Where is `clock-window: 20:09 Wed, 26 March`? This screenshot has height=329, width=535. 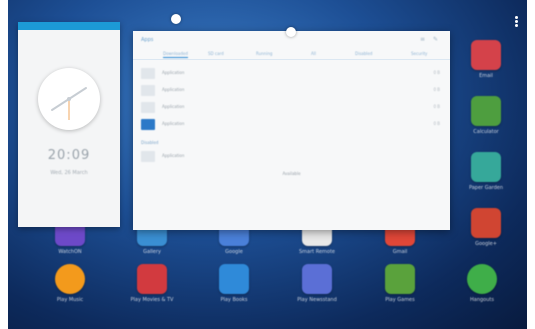 clock-window: 20:09 Wed, 26 March is located at coordinates (69, 124).